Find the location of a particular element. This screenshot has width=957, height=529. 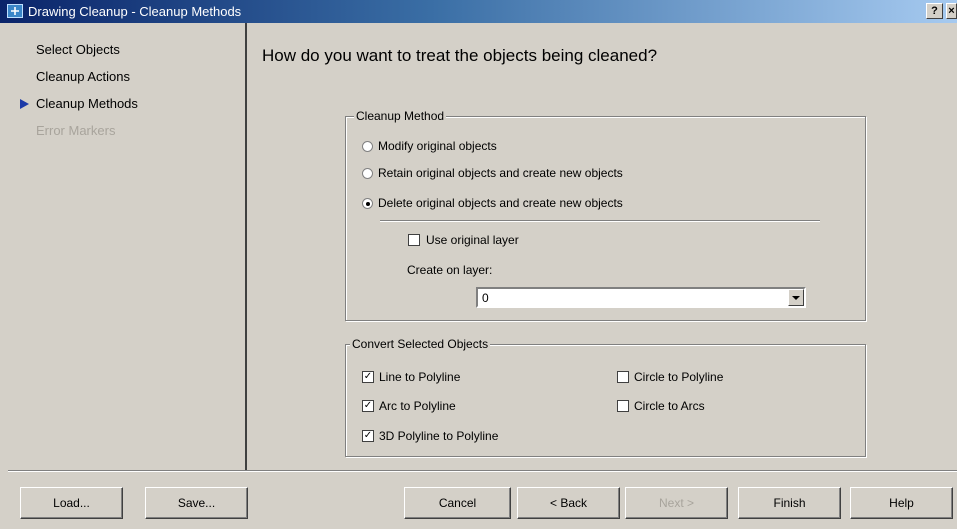

cleanup-method-legend: Cleanup Method is located at coordinates (400, 116).